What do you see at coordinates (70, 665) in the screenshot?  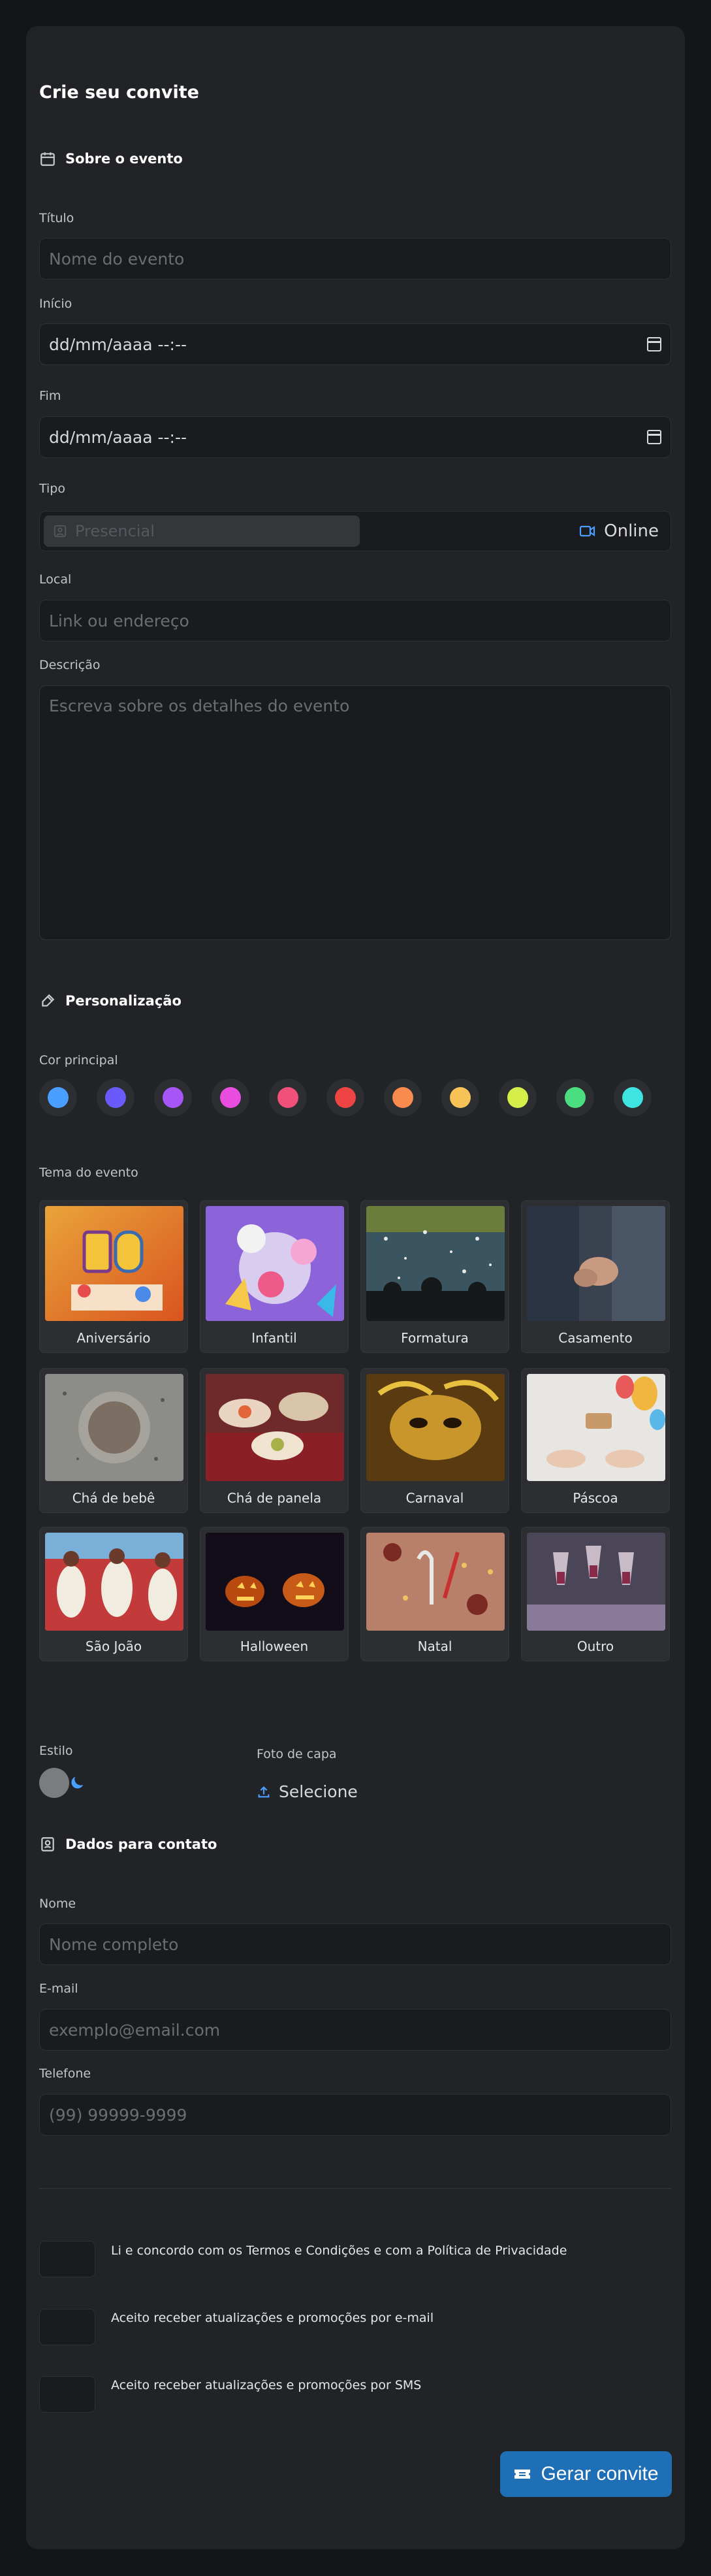 I see `description-label: Descrição` at bounding box center [70, 665].